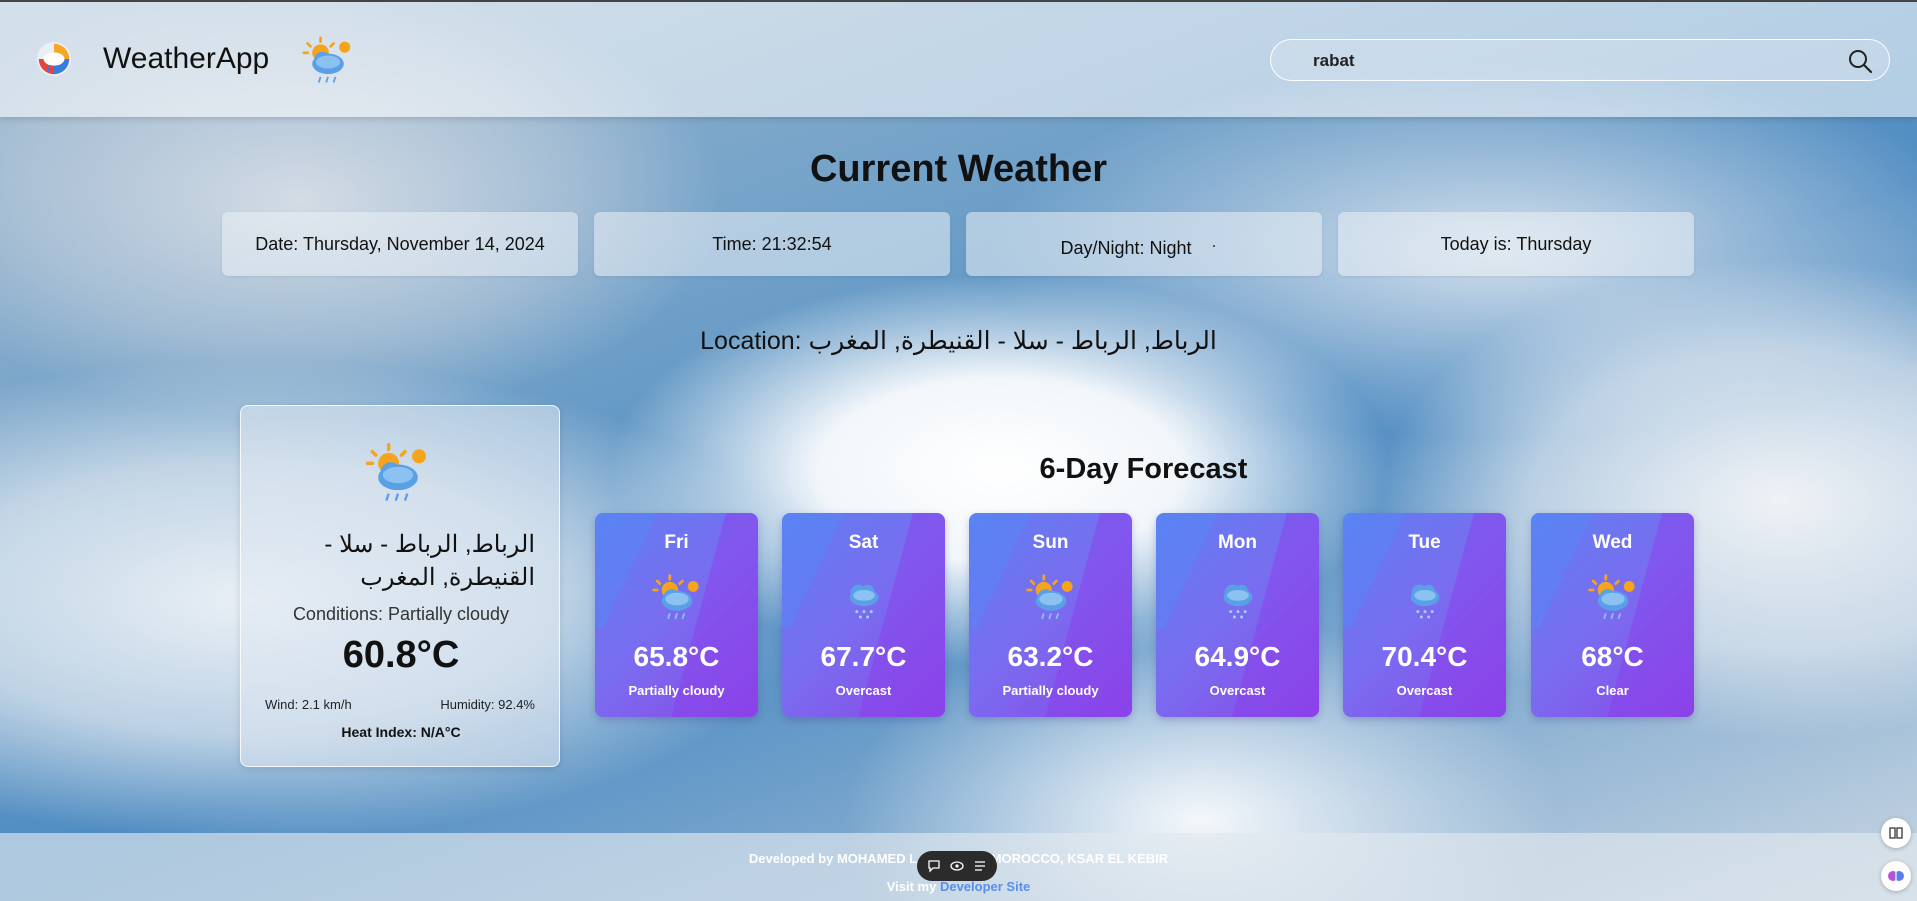 Image resolution: width=1917 pixels, height=901 pixels. I want to click on heat-index: Heat Index: N/A°C, so click(401, 732).